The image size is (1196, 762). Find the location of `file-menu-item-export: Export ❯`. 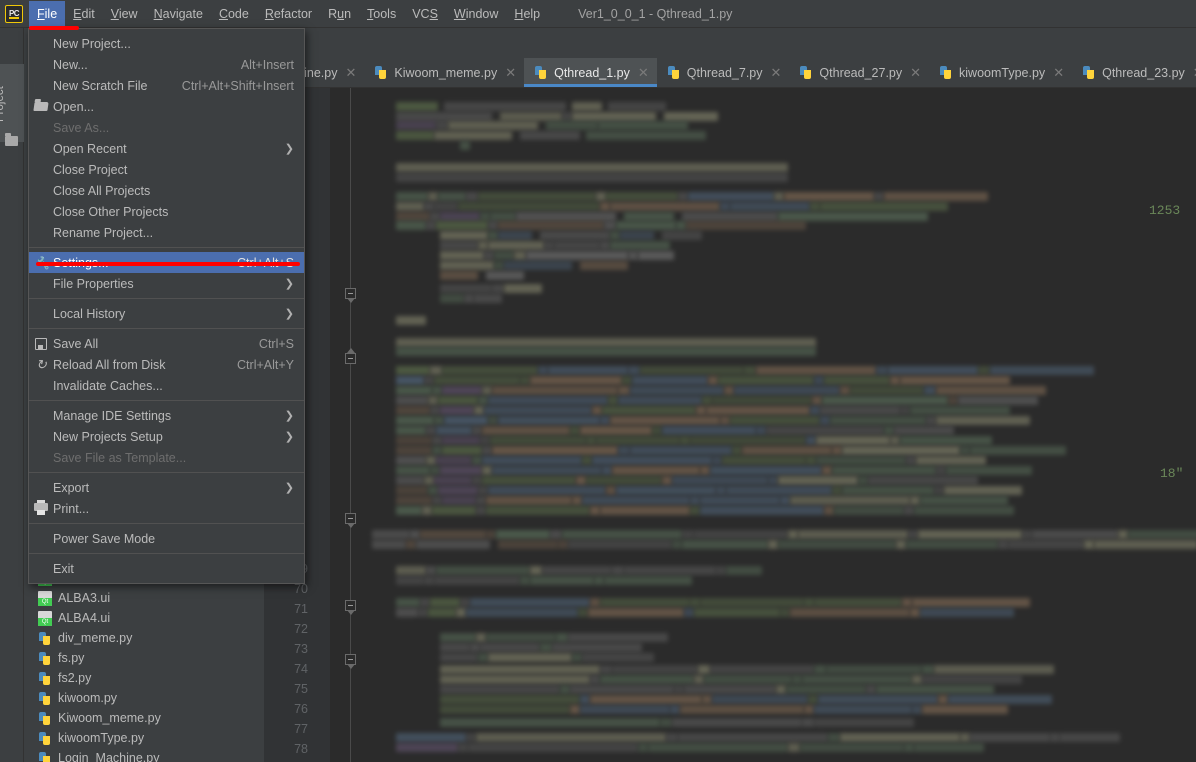

file-menu-item-export: Export ❯ is located at coordinates (166, 487).